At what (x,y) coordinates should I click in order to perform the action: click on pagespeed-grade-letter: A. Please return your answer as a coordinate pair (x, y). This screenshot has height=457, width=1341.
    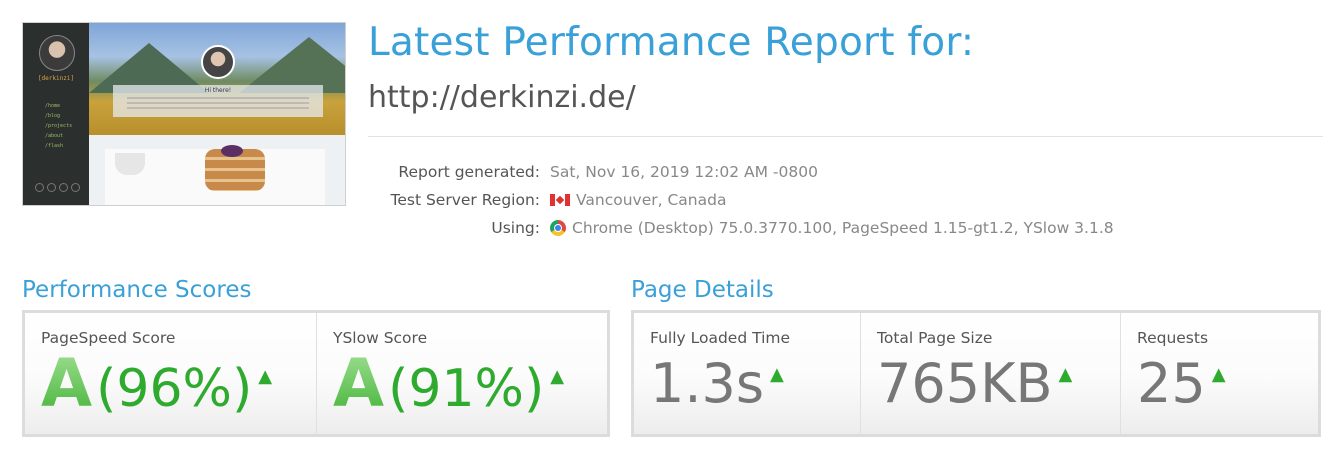
    Looking at the image, I should click on (67, 383).